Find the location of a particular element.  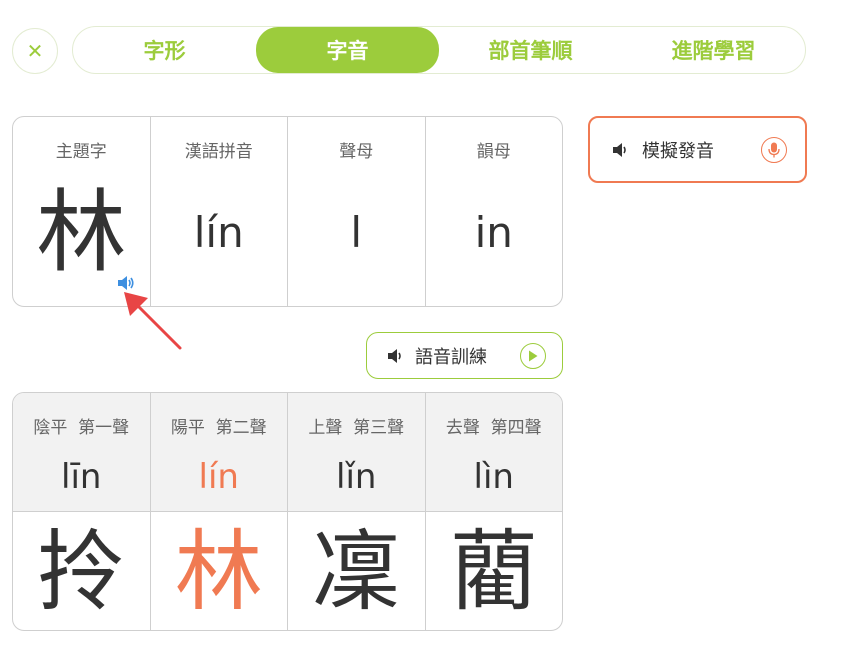

tone-name: 陽平 第二聲 is located at coordinates (218, 428).